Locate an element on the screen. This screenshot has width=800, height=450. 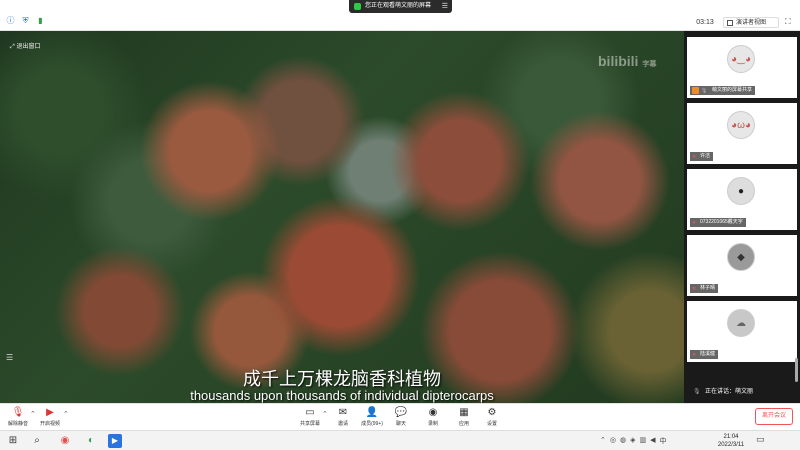
share-screen-icon: ▭ is located at coordinates (310, 412).